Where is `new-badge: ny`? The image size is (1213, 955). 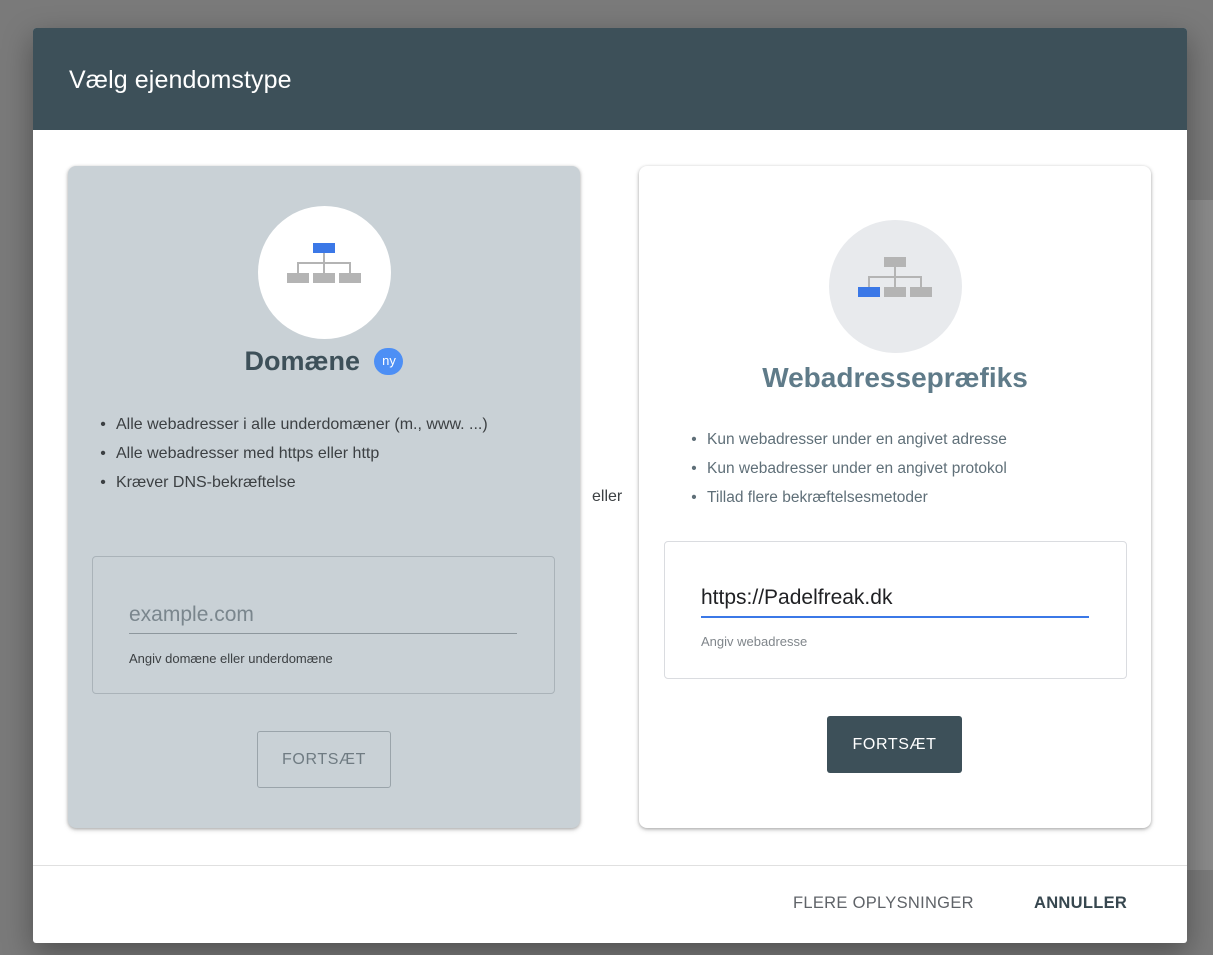 new-badge: ny is located at coordinates (389, 361).